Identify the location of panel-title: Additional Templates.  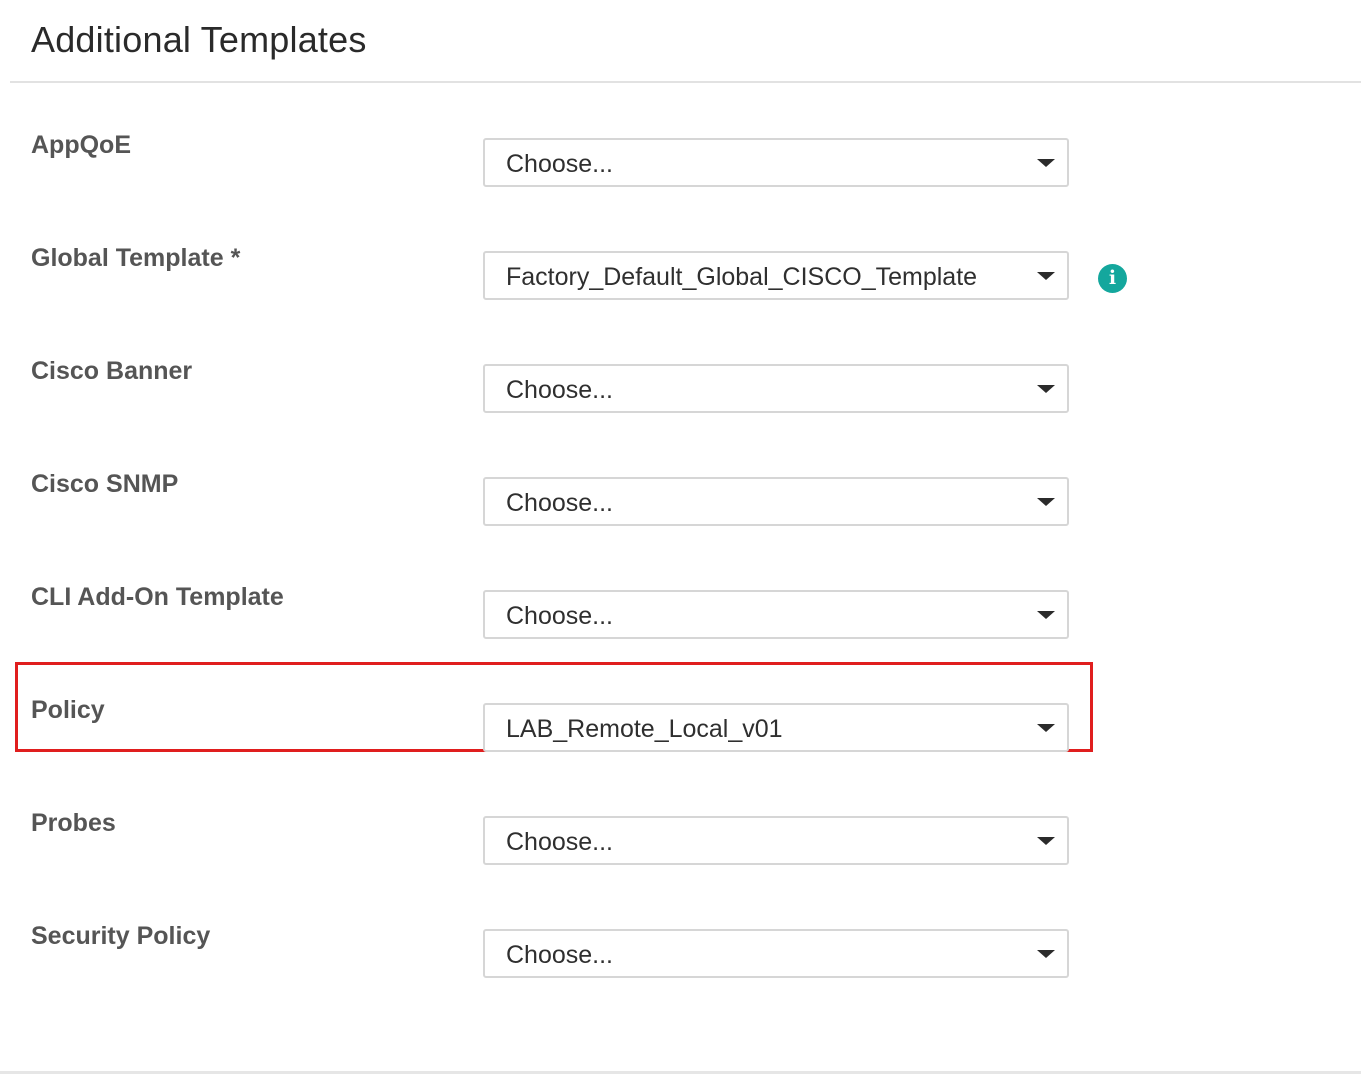
(199, 39).